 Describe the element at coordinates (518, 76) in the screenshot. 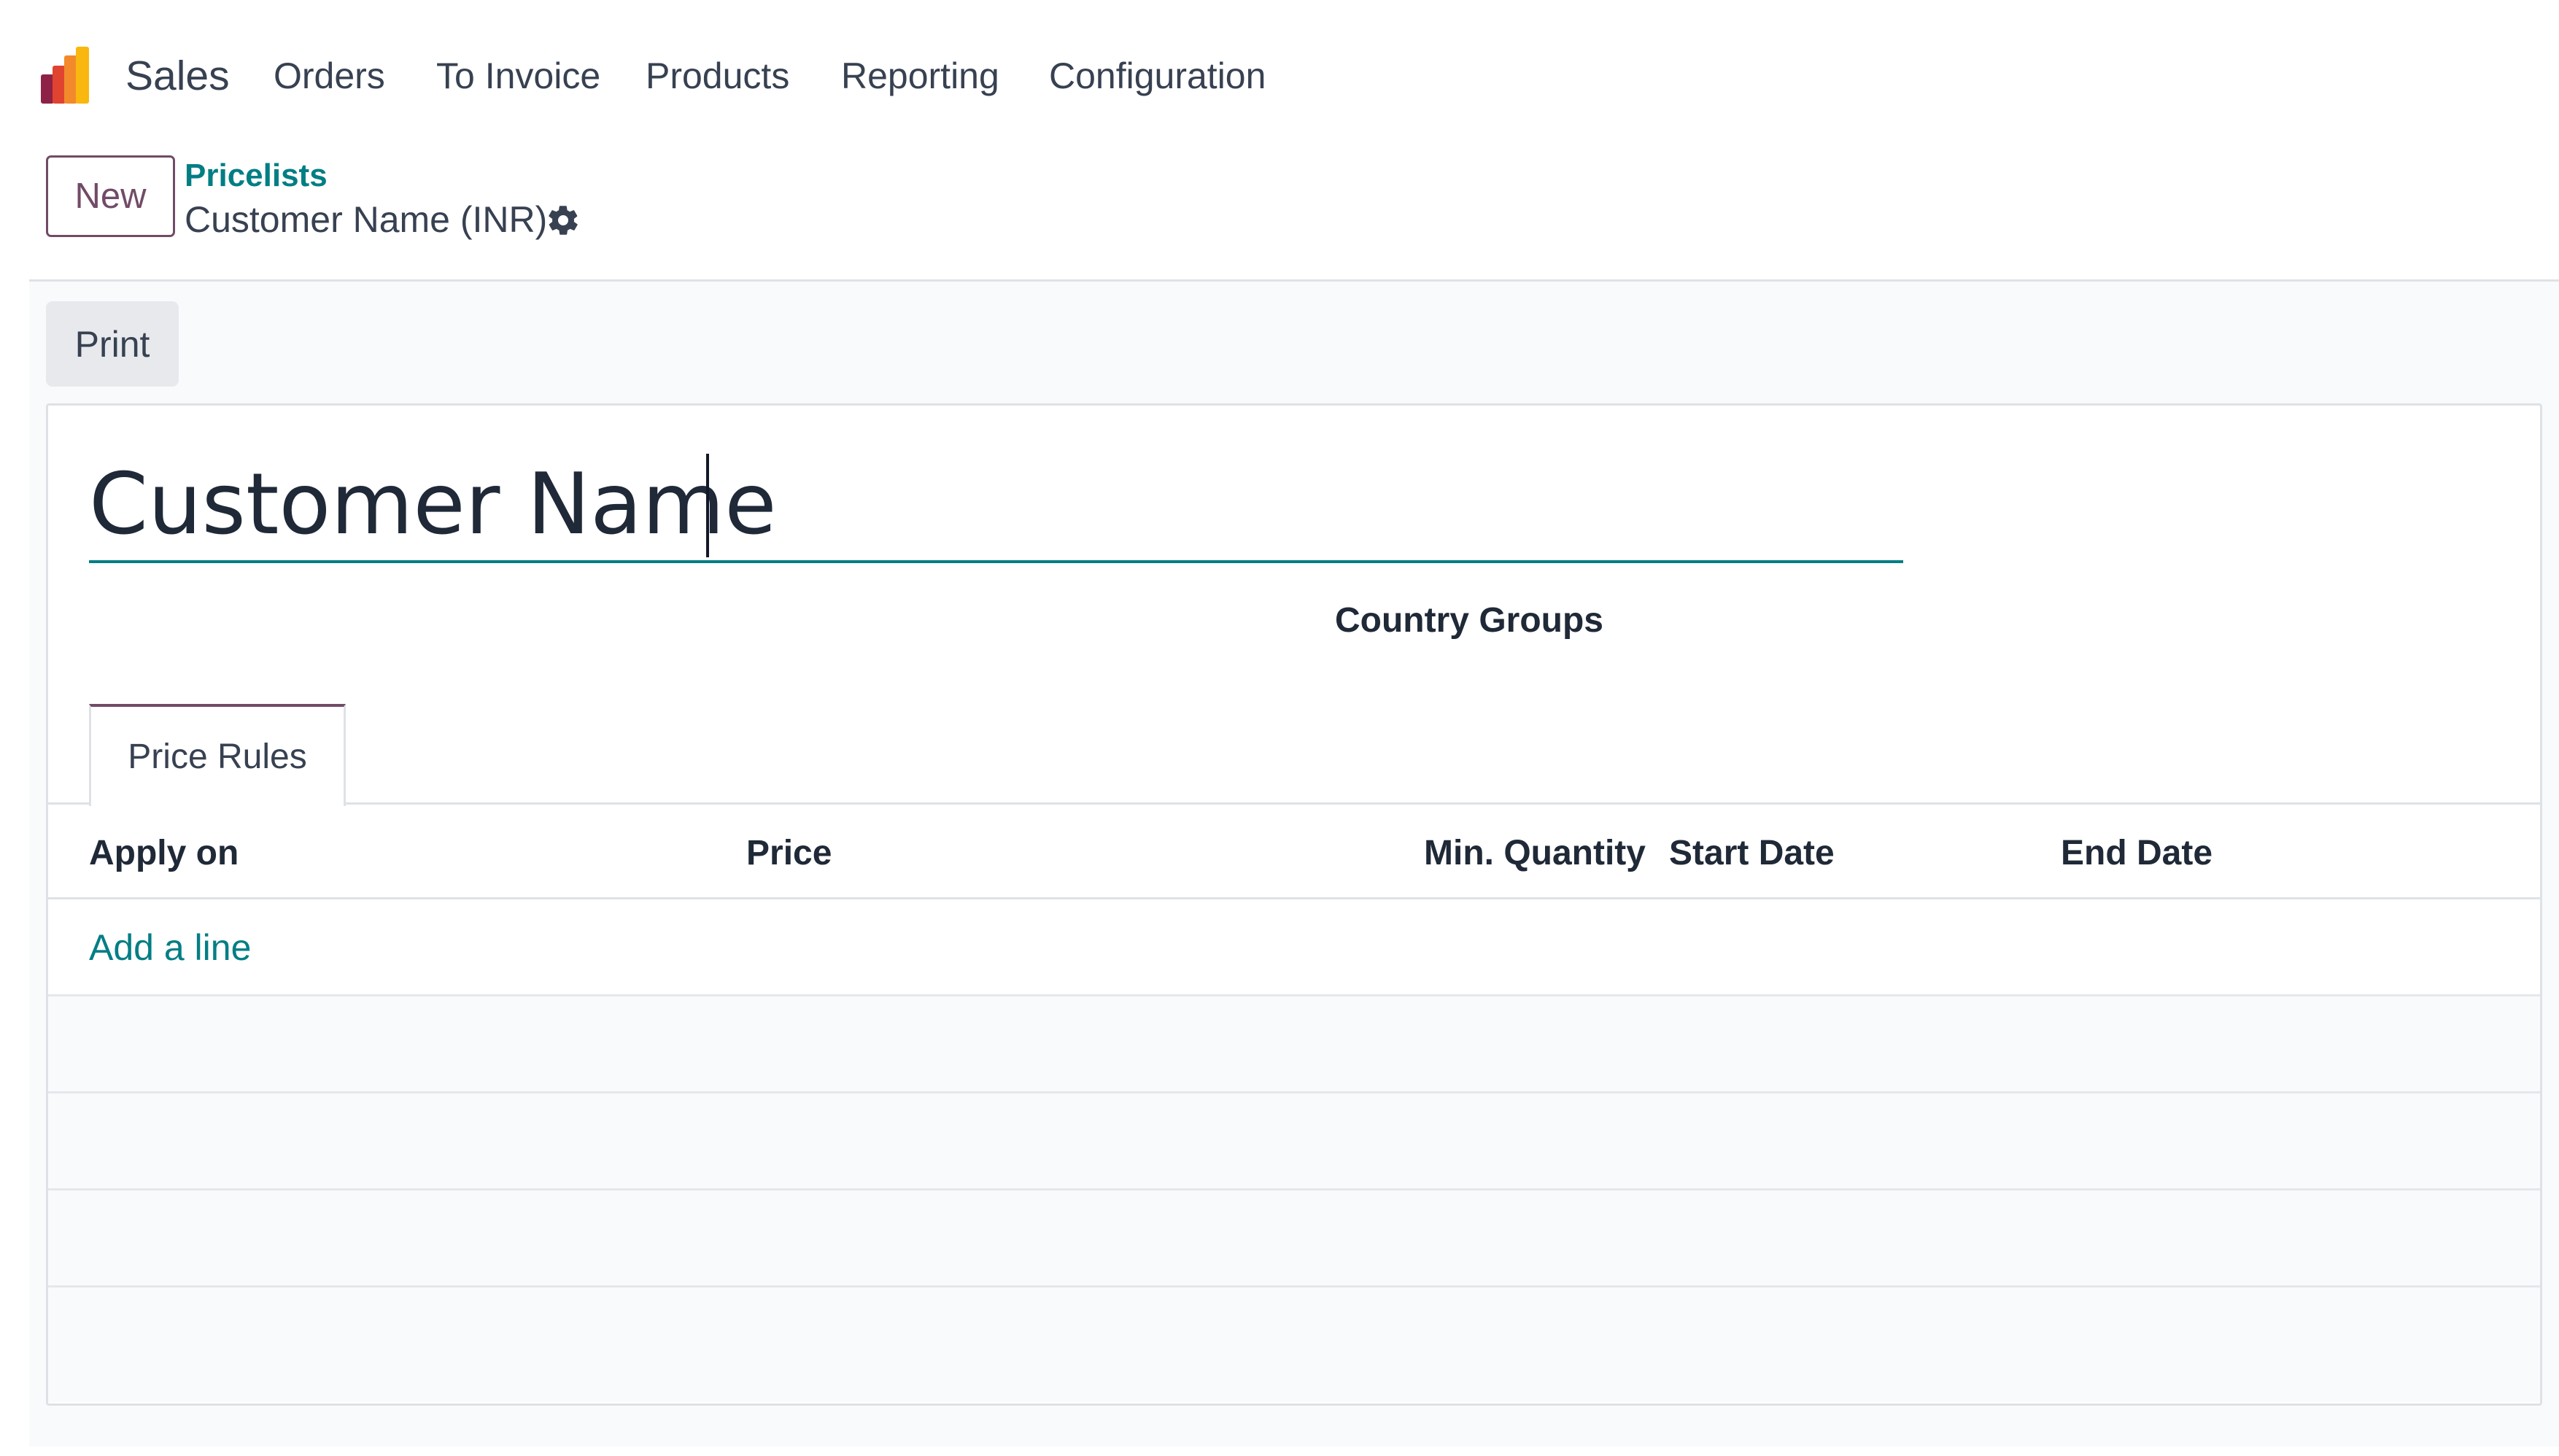

I see `menu-to-invoice: To Invoice` at that location.